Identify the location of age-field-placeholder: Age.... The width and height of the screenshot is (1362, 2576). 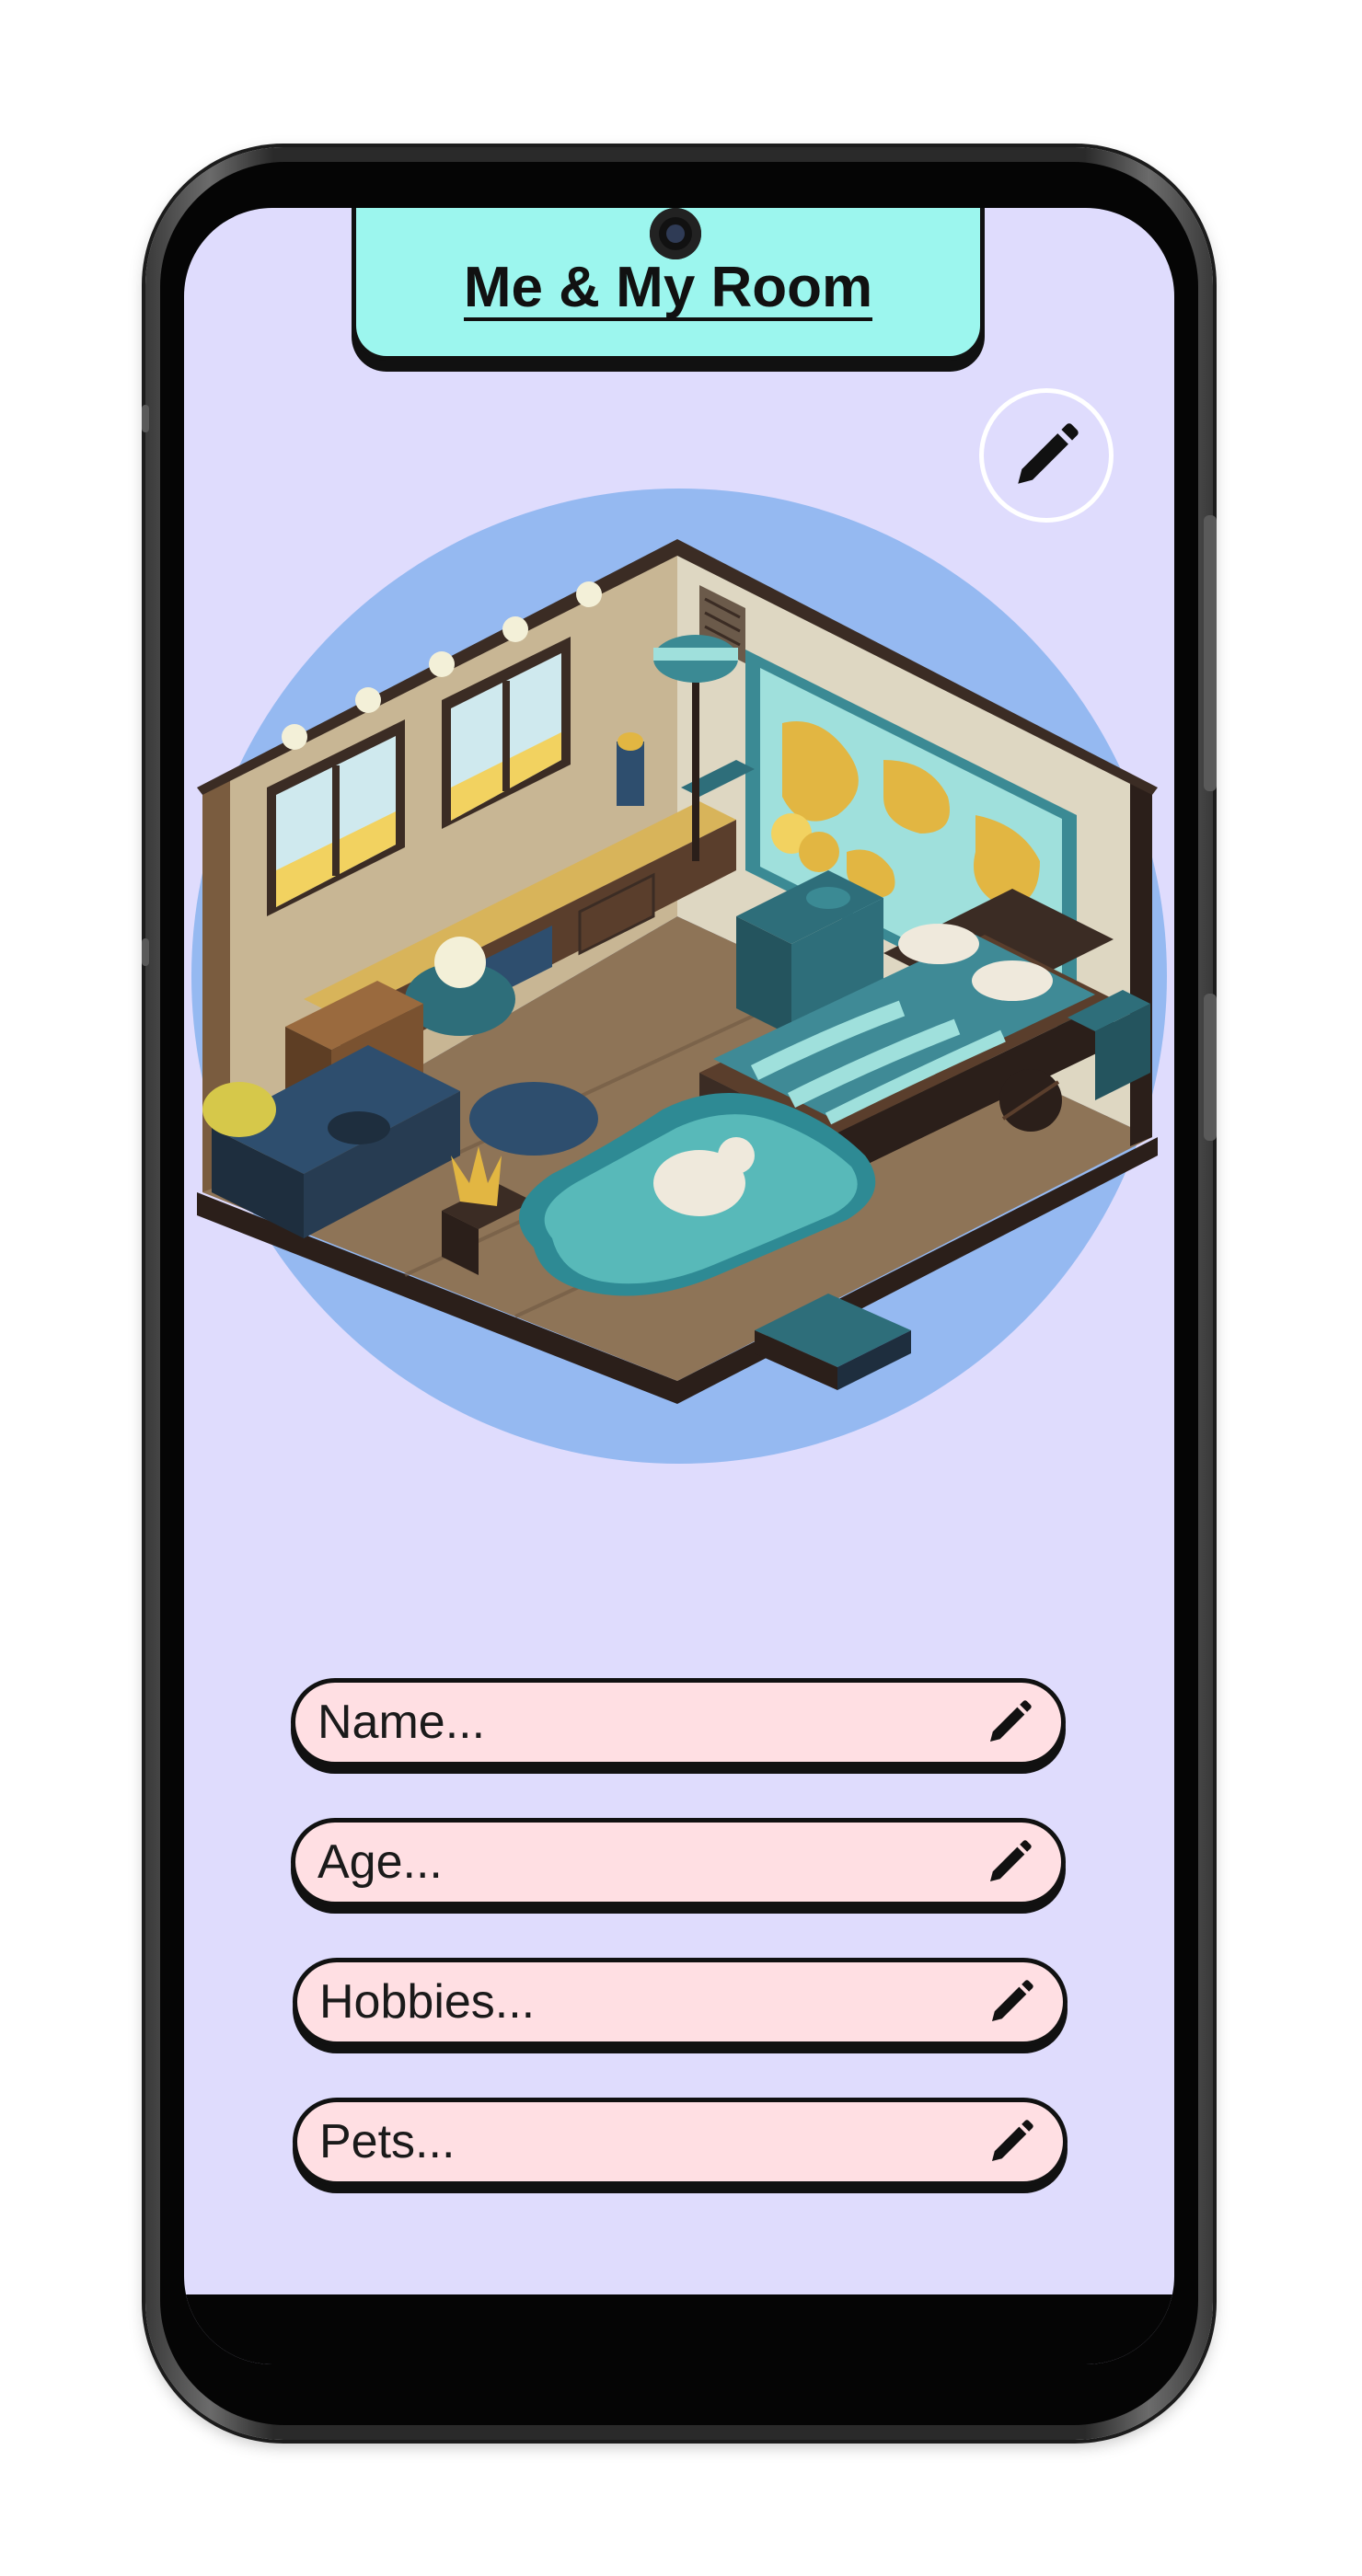
(380, 1862).